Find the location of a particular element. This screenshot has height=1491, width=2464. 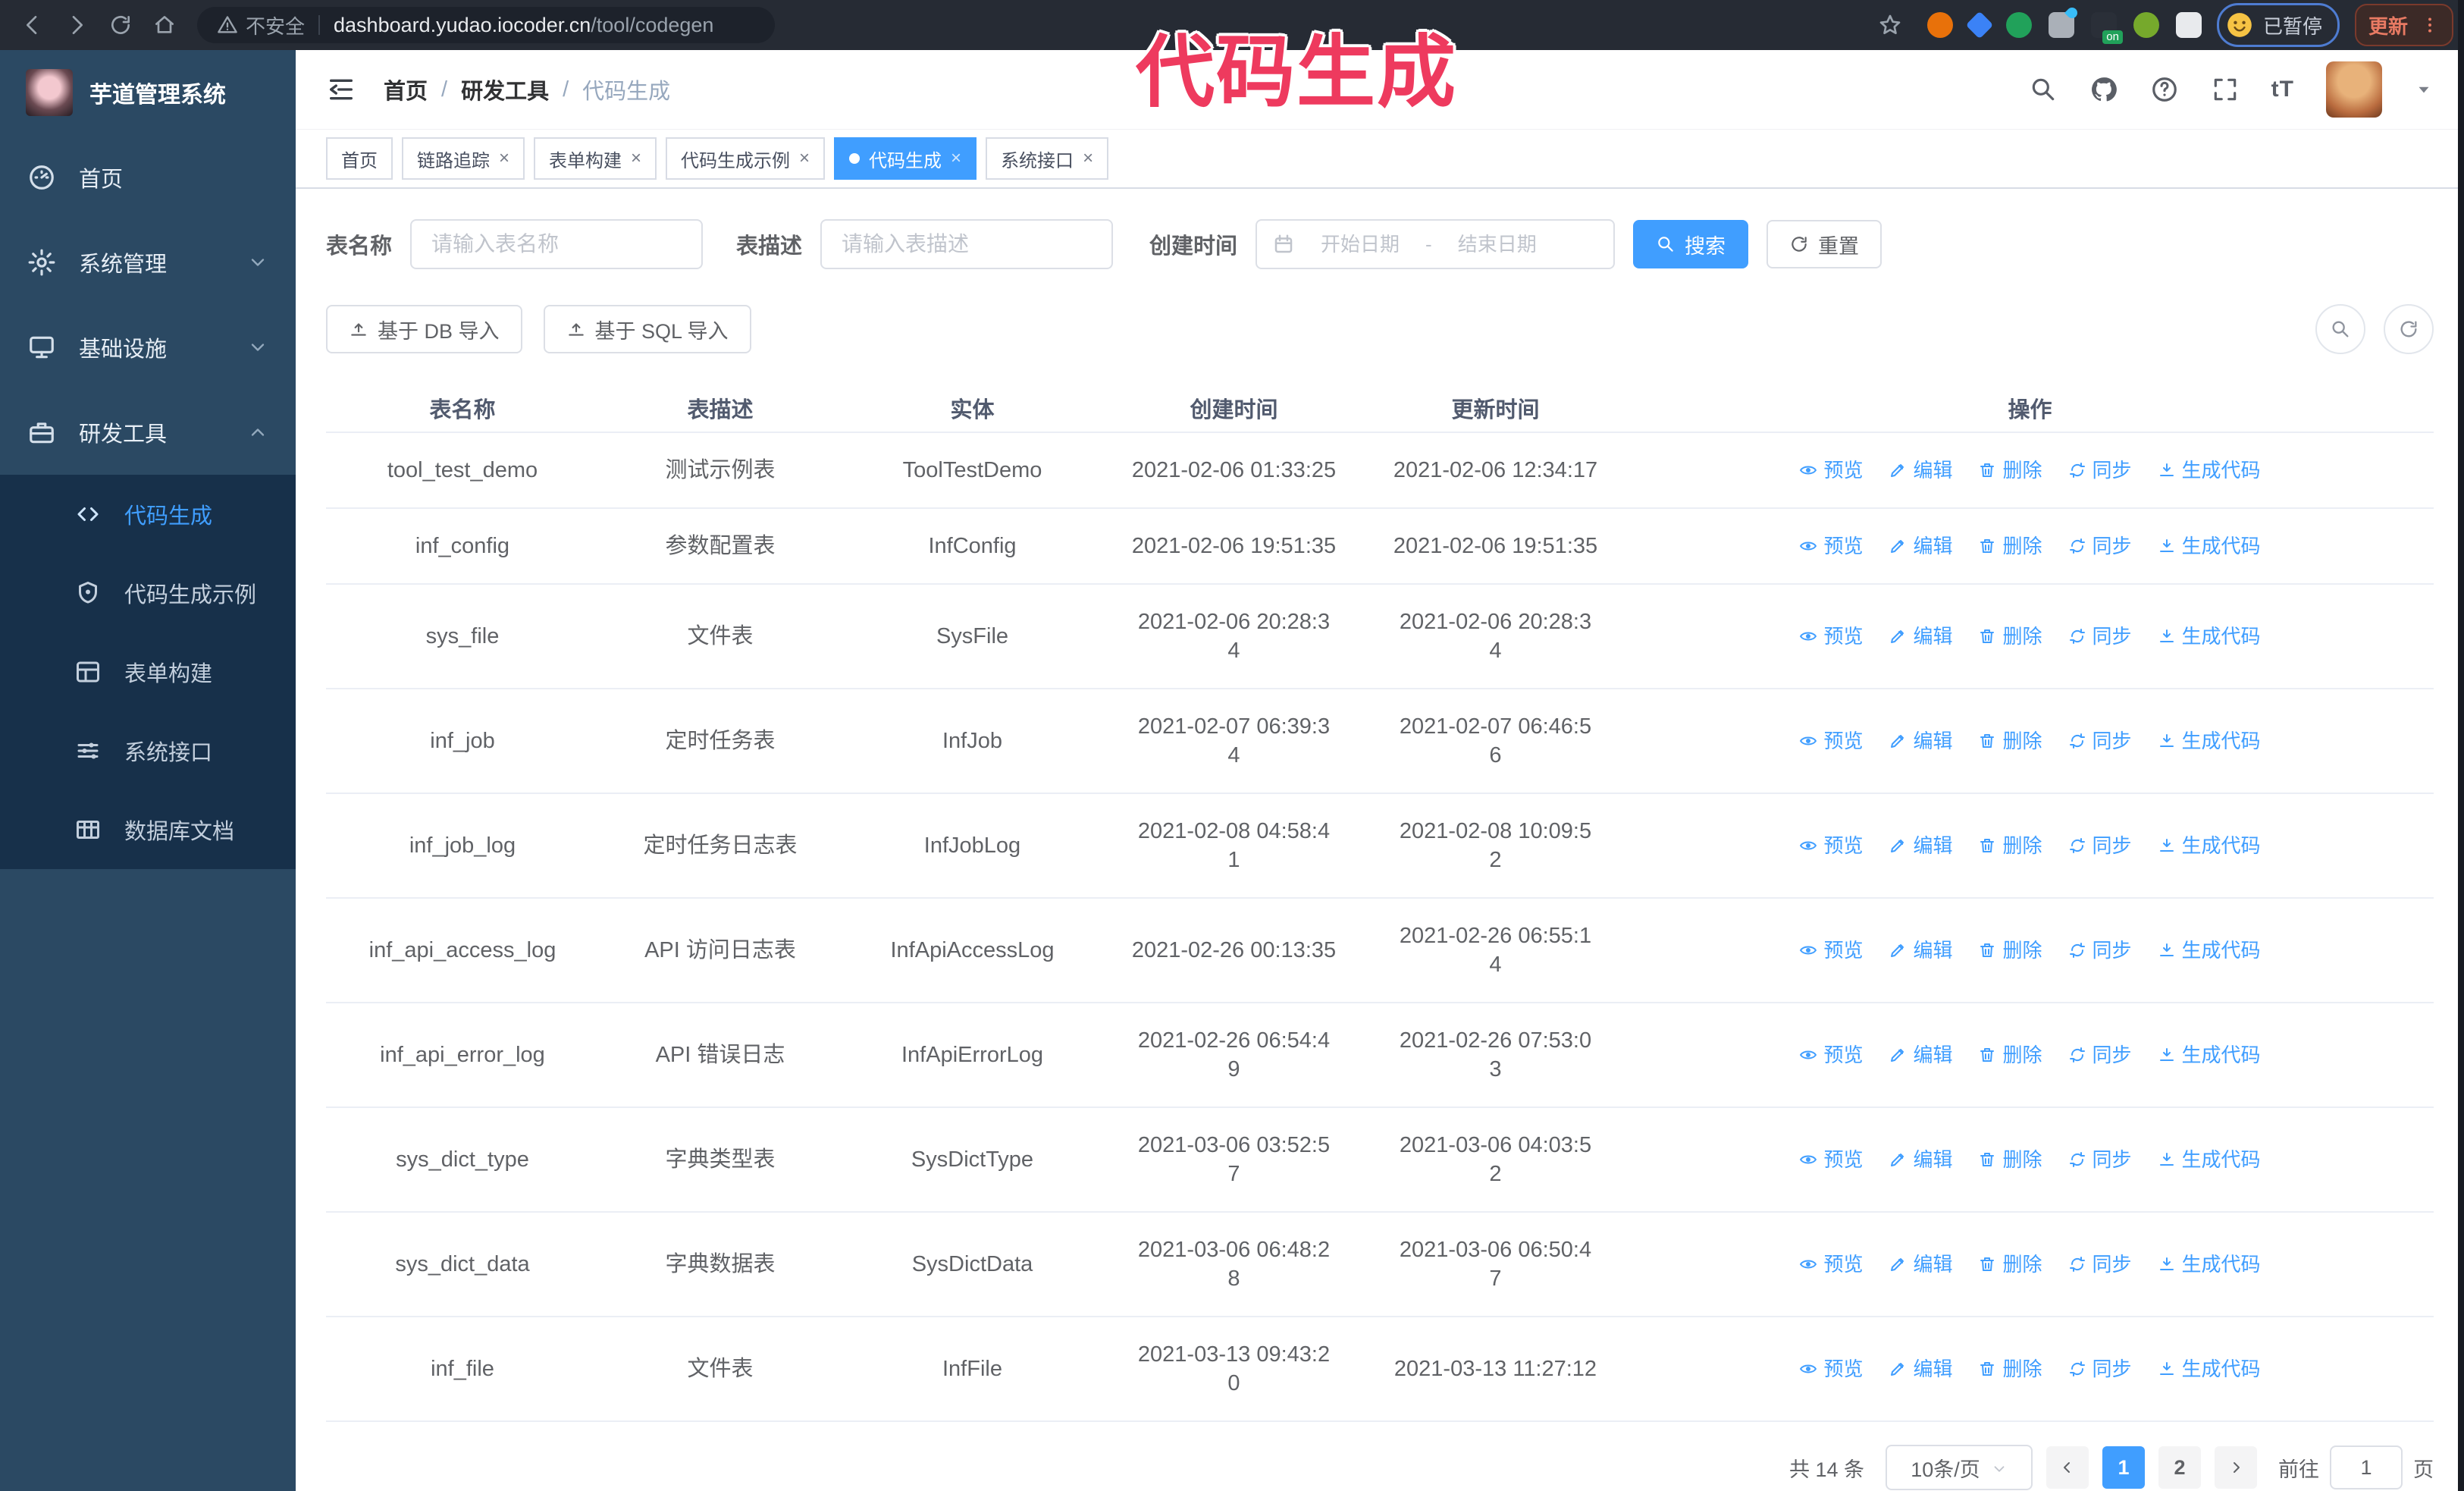

sidebar-subitem-form-builder: 表单构建 is located at coordinates (148, 671).